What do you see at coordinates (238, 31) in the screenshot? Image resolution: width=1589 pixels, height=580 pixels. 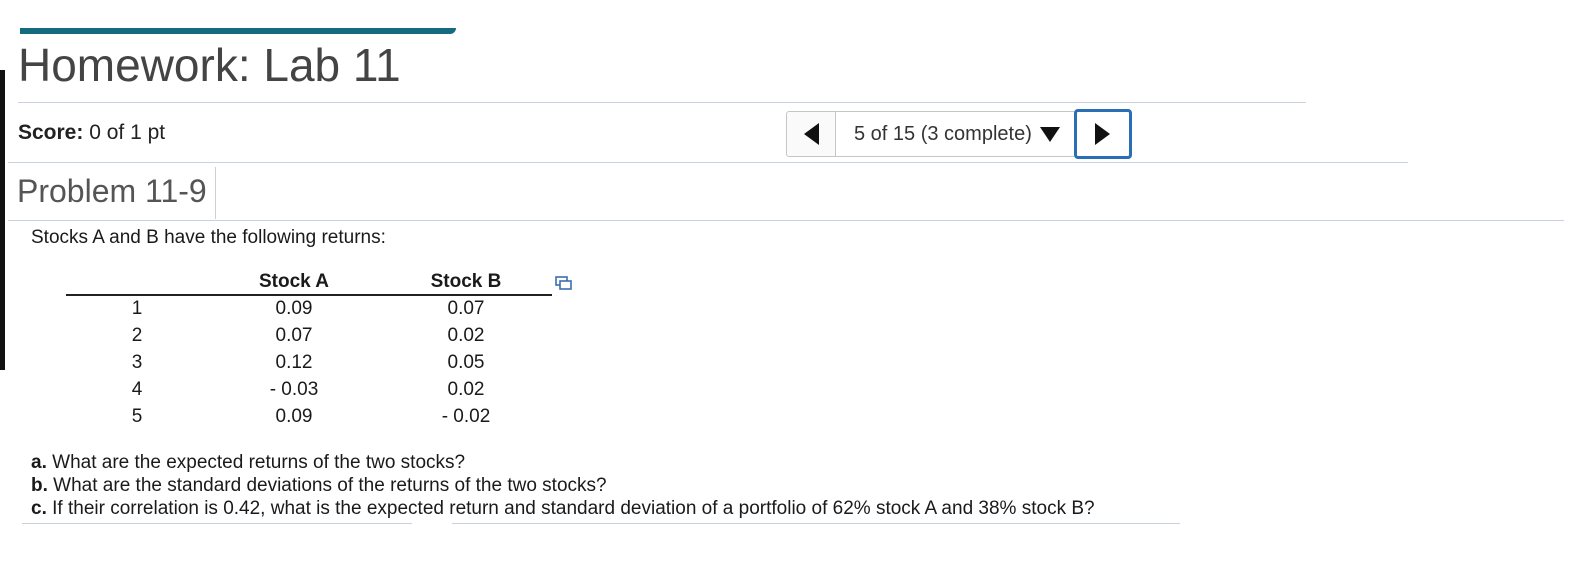 I see `header-accent-bar` at bounding box center [238, 31].